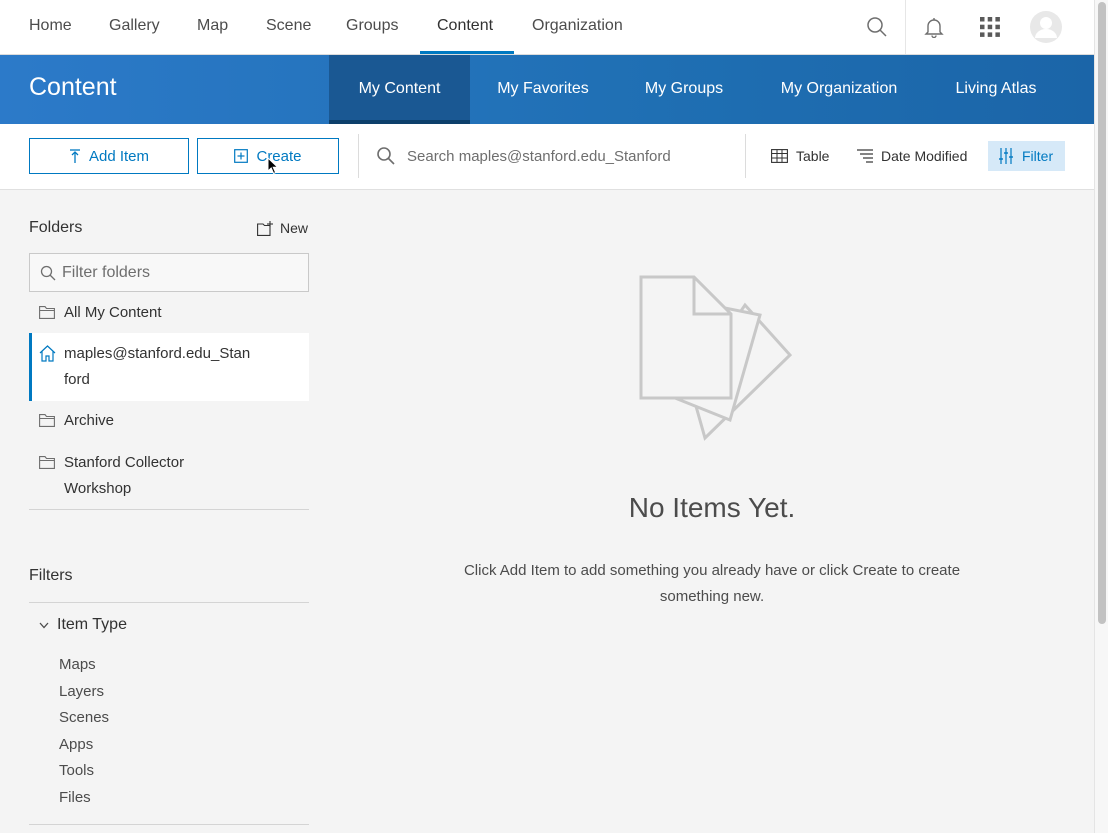  Describe the element at coordinates (712, 507) in the screenshot. I see `empty-state-title: No Items Yet.` at that location.